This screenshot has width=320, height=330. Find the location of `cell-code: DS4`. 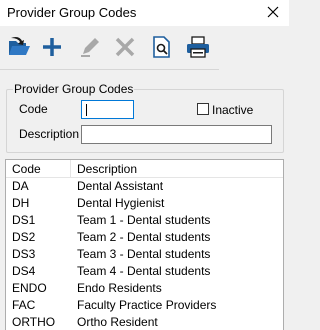

cell-code: DS4 is located at coordinates (24, 271).